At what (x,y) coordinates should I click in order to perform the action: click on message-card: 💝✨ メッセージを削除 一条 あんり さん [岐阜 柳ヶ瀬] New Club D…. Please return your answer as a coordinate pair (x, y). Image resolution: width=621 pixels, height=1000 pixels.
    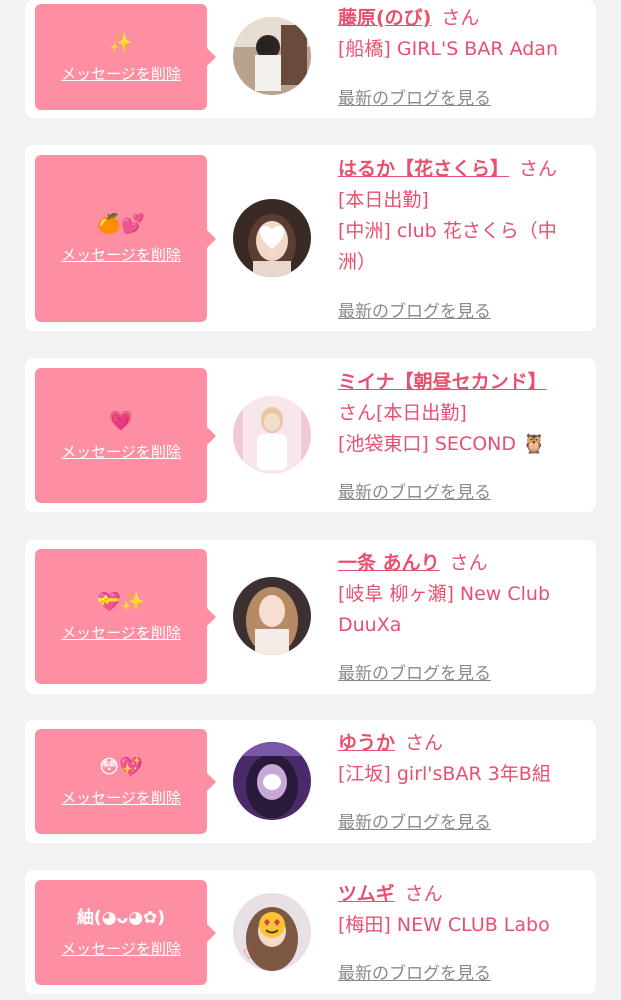
    Looking at the image, I should click on (310, 617).